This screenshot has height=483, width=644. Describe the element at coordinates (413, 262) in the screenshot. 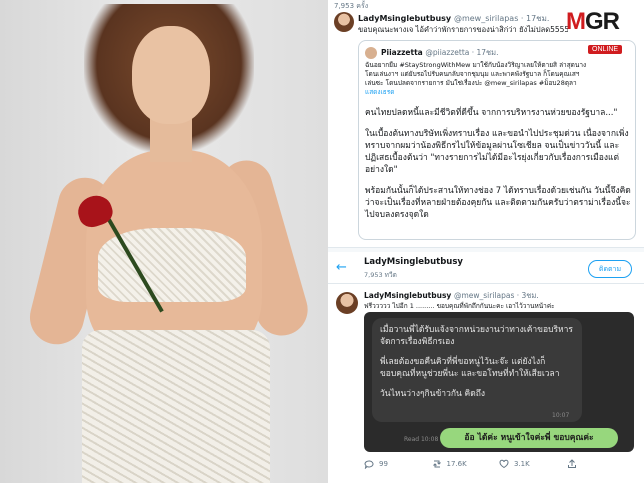

I see `profile-title: LadyMsinglebutbusy` at that location.